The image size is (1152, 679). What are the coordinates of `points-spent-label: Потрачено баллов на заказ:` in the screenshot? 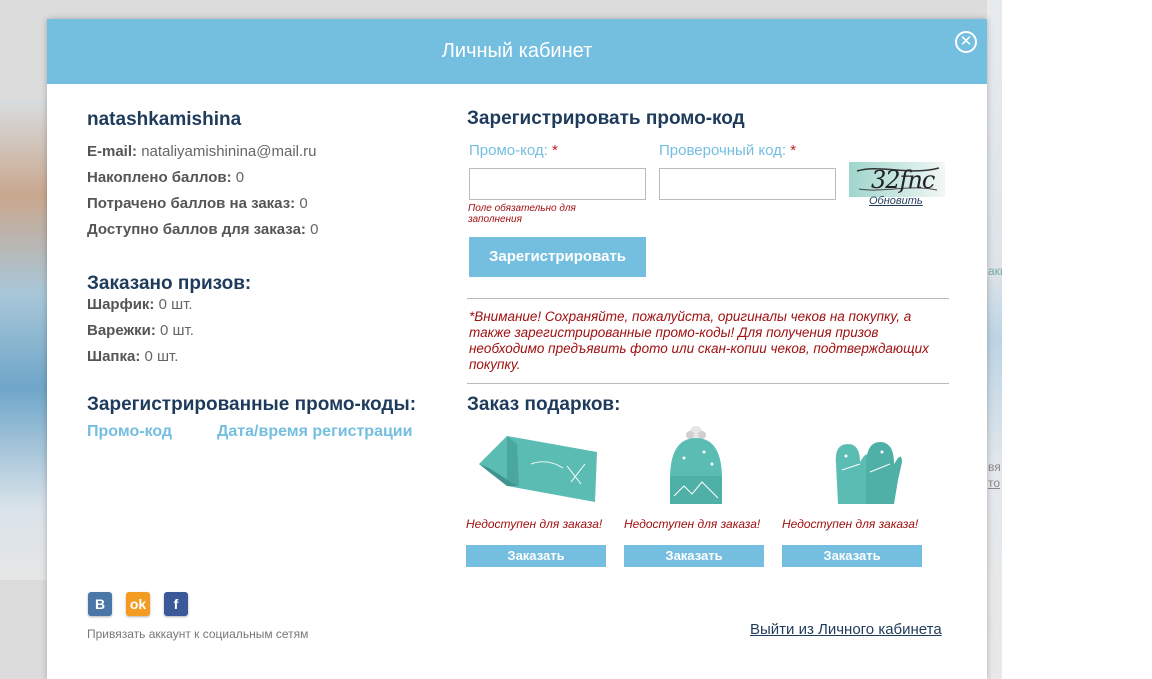 It's located at (191, 203).